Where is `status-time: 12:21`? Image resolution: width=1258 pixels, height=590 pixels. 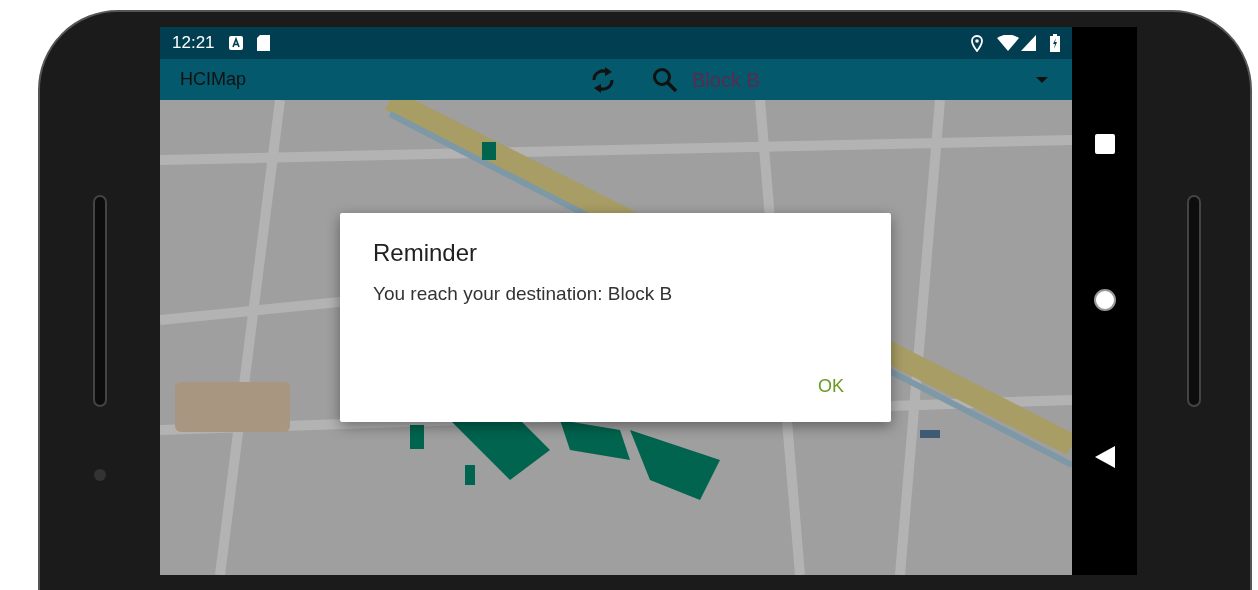
status-time: 12:21 is located at coordinates (193, 43).